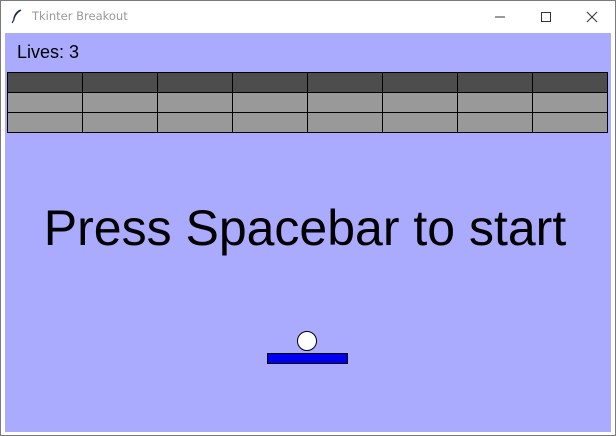 Image resolution: width=616 pixels, height=436 pixels. I want to click on window-title: Tkinter Breakout, so click(80, 16).